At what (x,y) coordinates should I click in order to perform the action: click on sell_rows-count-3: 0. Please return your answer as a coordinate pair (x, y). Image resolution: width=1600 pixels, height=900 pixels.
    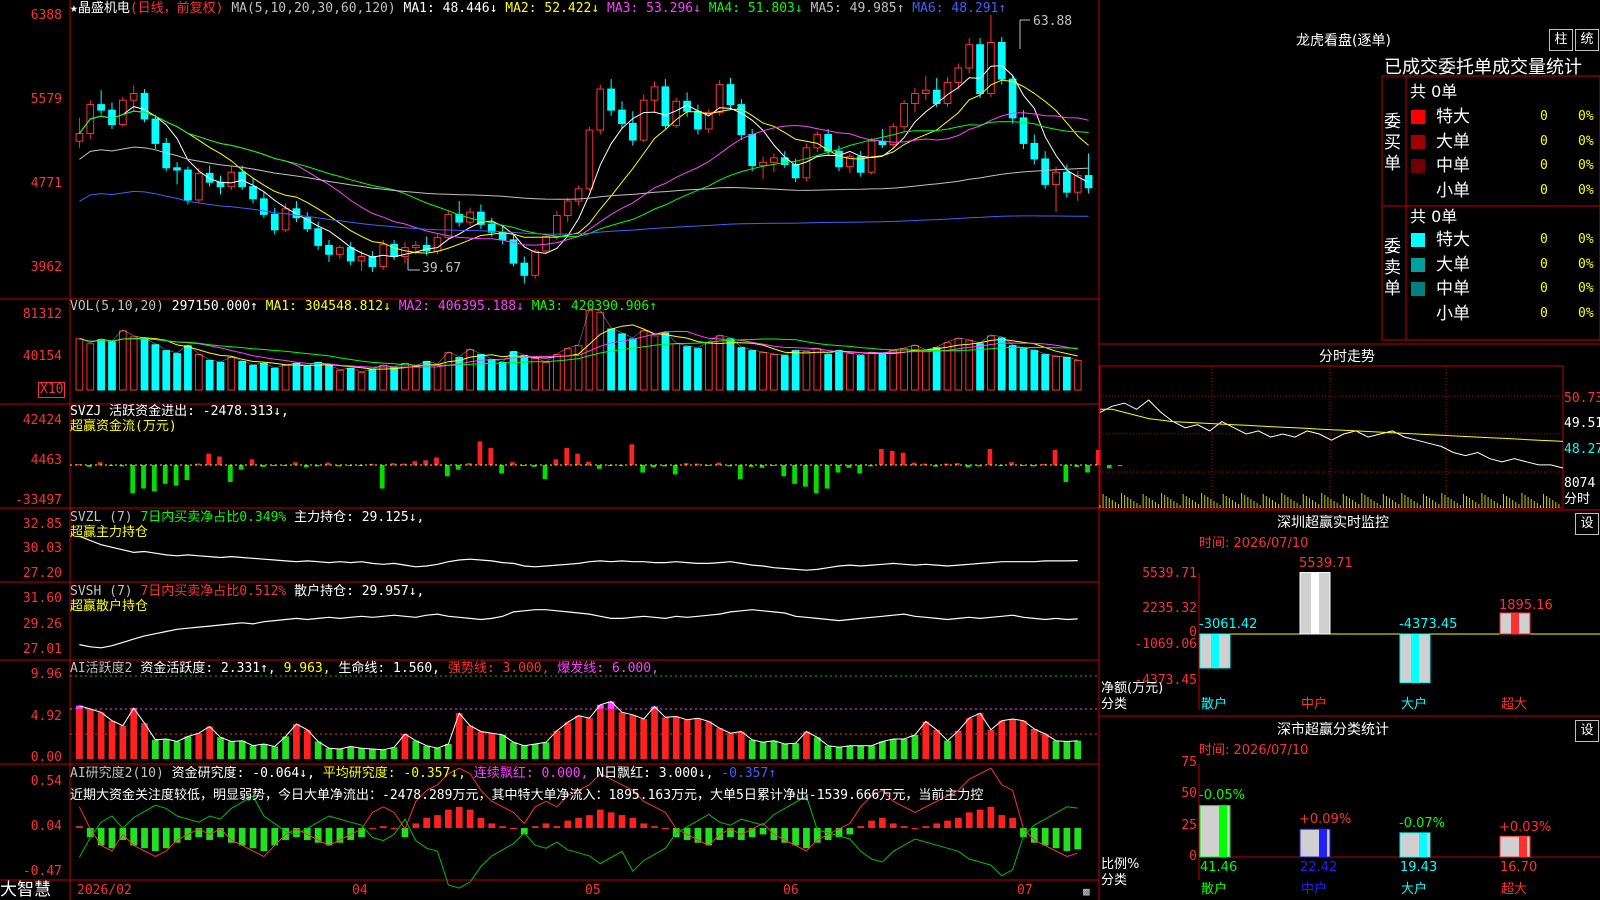
    Looking at the image, I should click on (1544, 313).